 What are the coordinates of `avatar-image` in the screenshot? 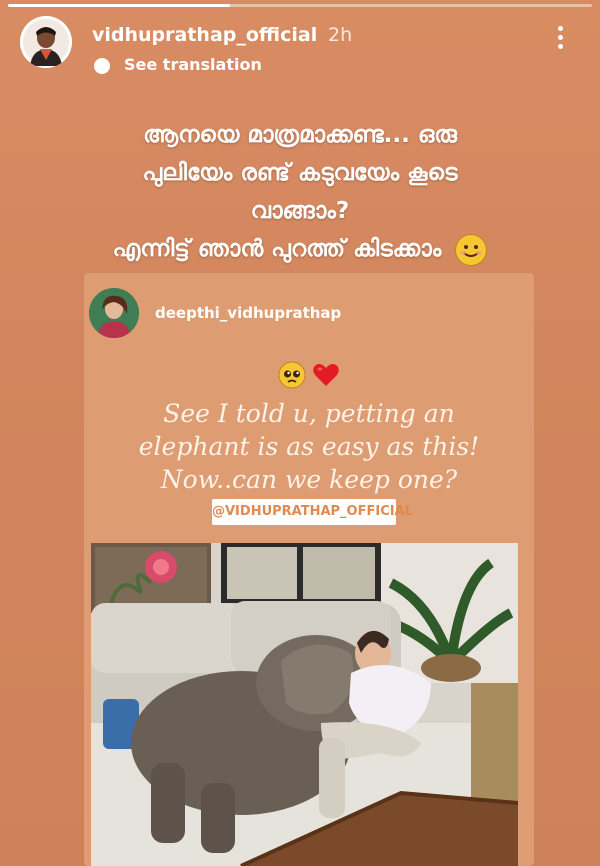 It's located at (46, 42).